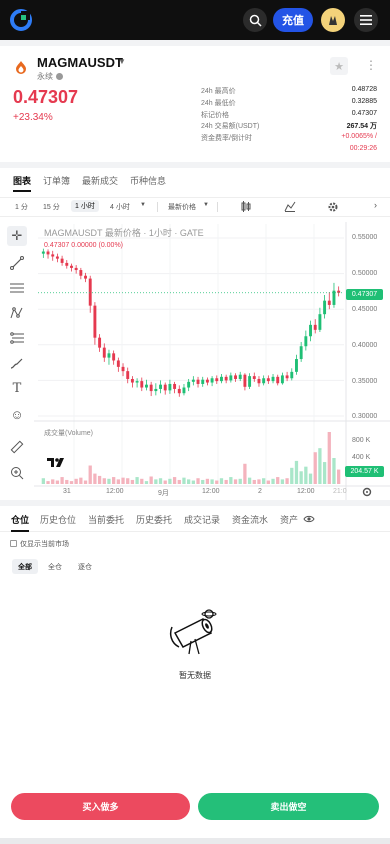 This screenshot has height=844, width=390. I want to click on emoji-icon: ☺, so click(17, 414).